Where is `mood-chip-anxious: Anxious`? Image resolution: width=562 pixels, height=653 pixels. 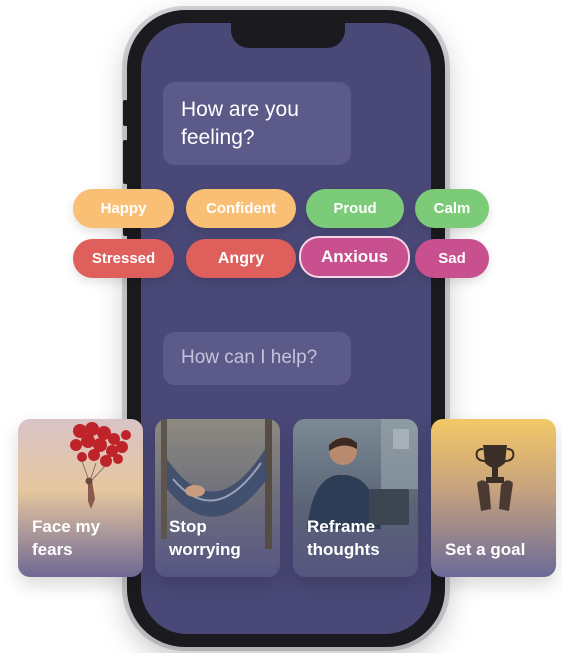 mood-chip-anxious: Anxious is located at coordinates (354, 257).